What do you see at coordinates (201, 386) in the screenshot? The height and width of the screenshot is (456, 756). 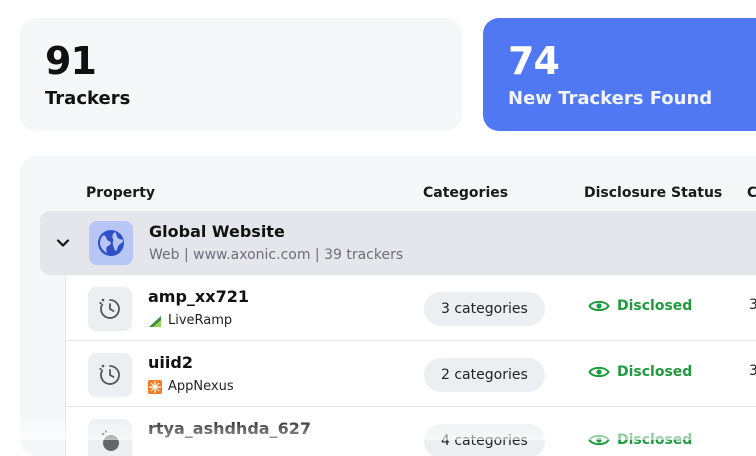 I see `vendor-label: AppNexus` at bounding box center [201, 386].